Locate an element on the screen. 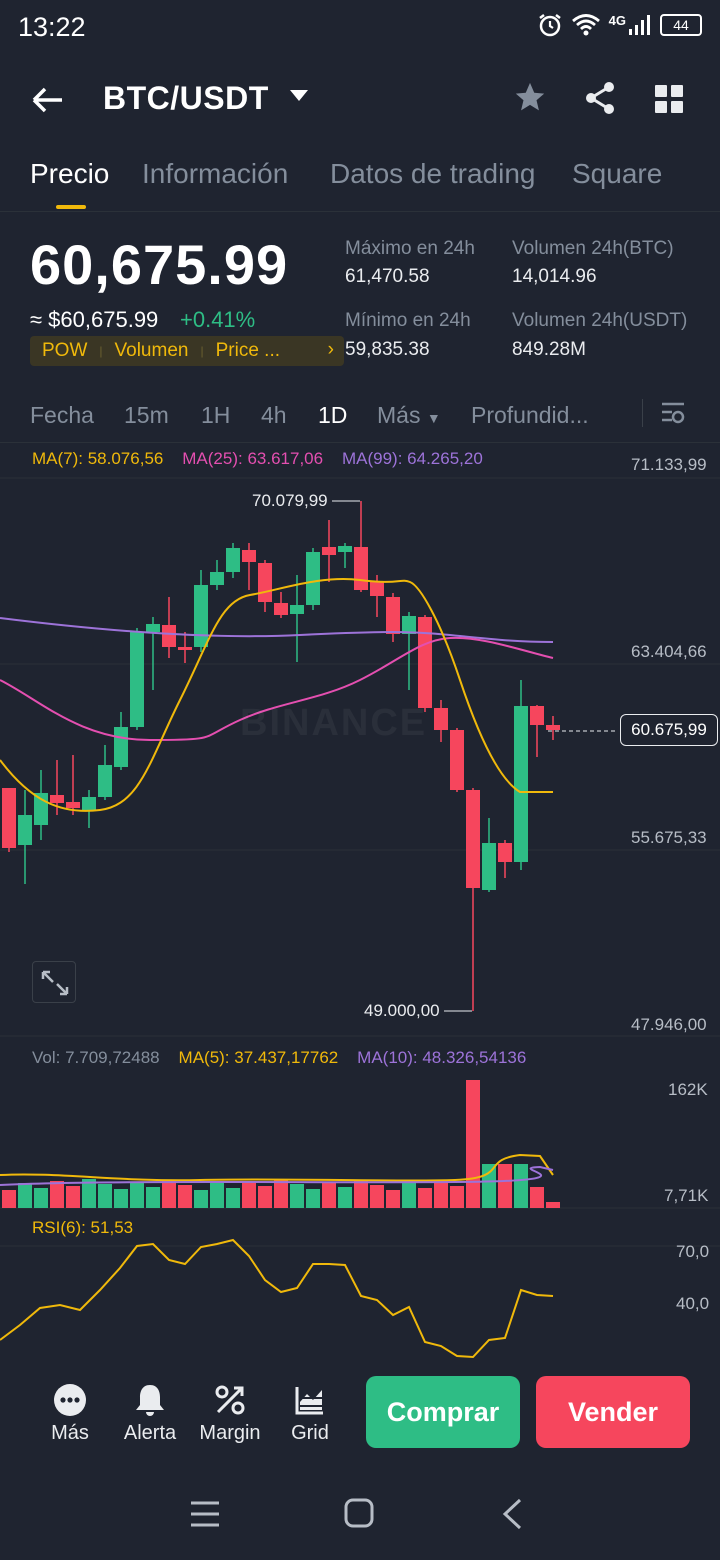 The height and width of the screenshot is (1560, 720). high-24h-value: 61,470.58 is located at coordinates (387, 276).